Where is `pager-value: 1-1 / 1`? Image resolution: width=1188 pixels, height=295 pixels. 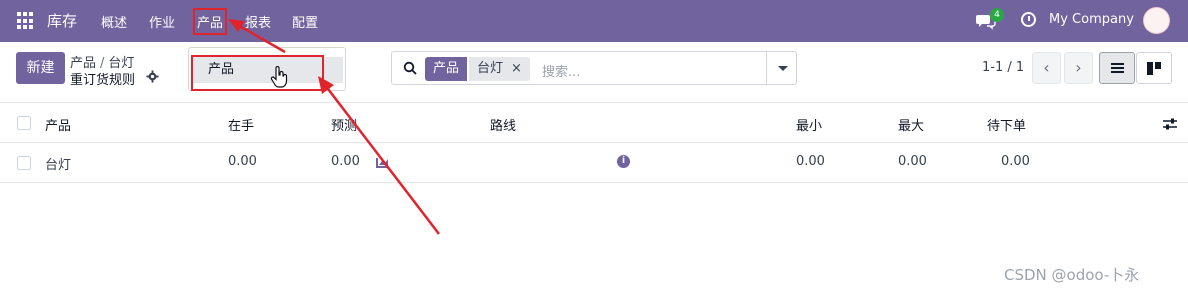 pager-value: 1-1 / 1 is located at coordinates (1003, 67).